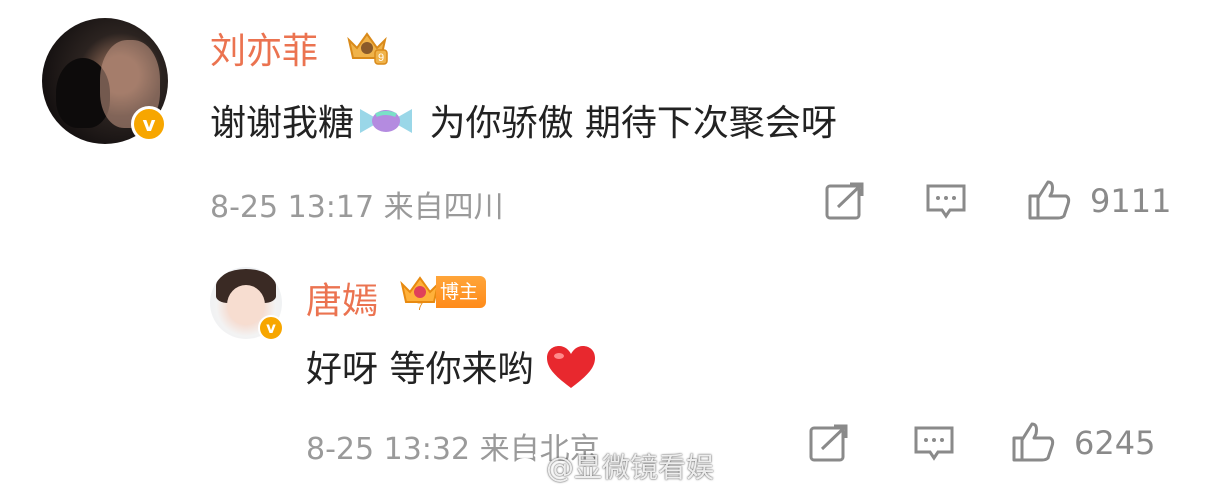  I want to click on blogger-tag: 博主, so click(461, 292).